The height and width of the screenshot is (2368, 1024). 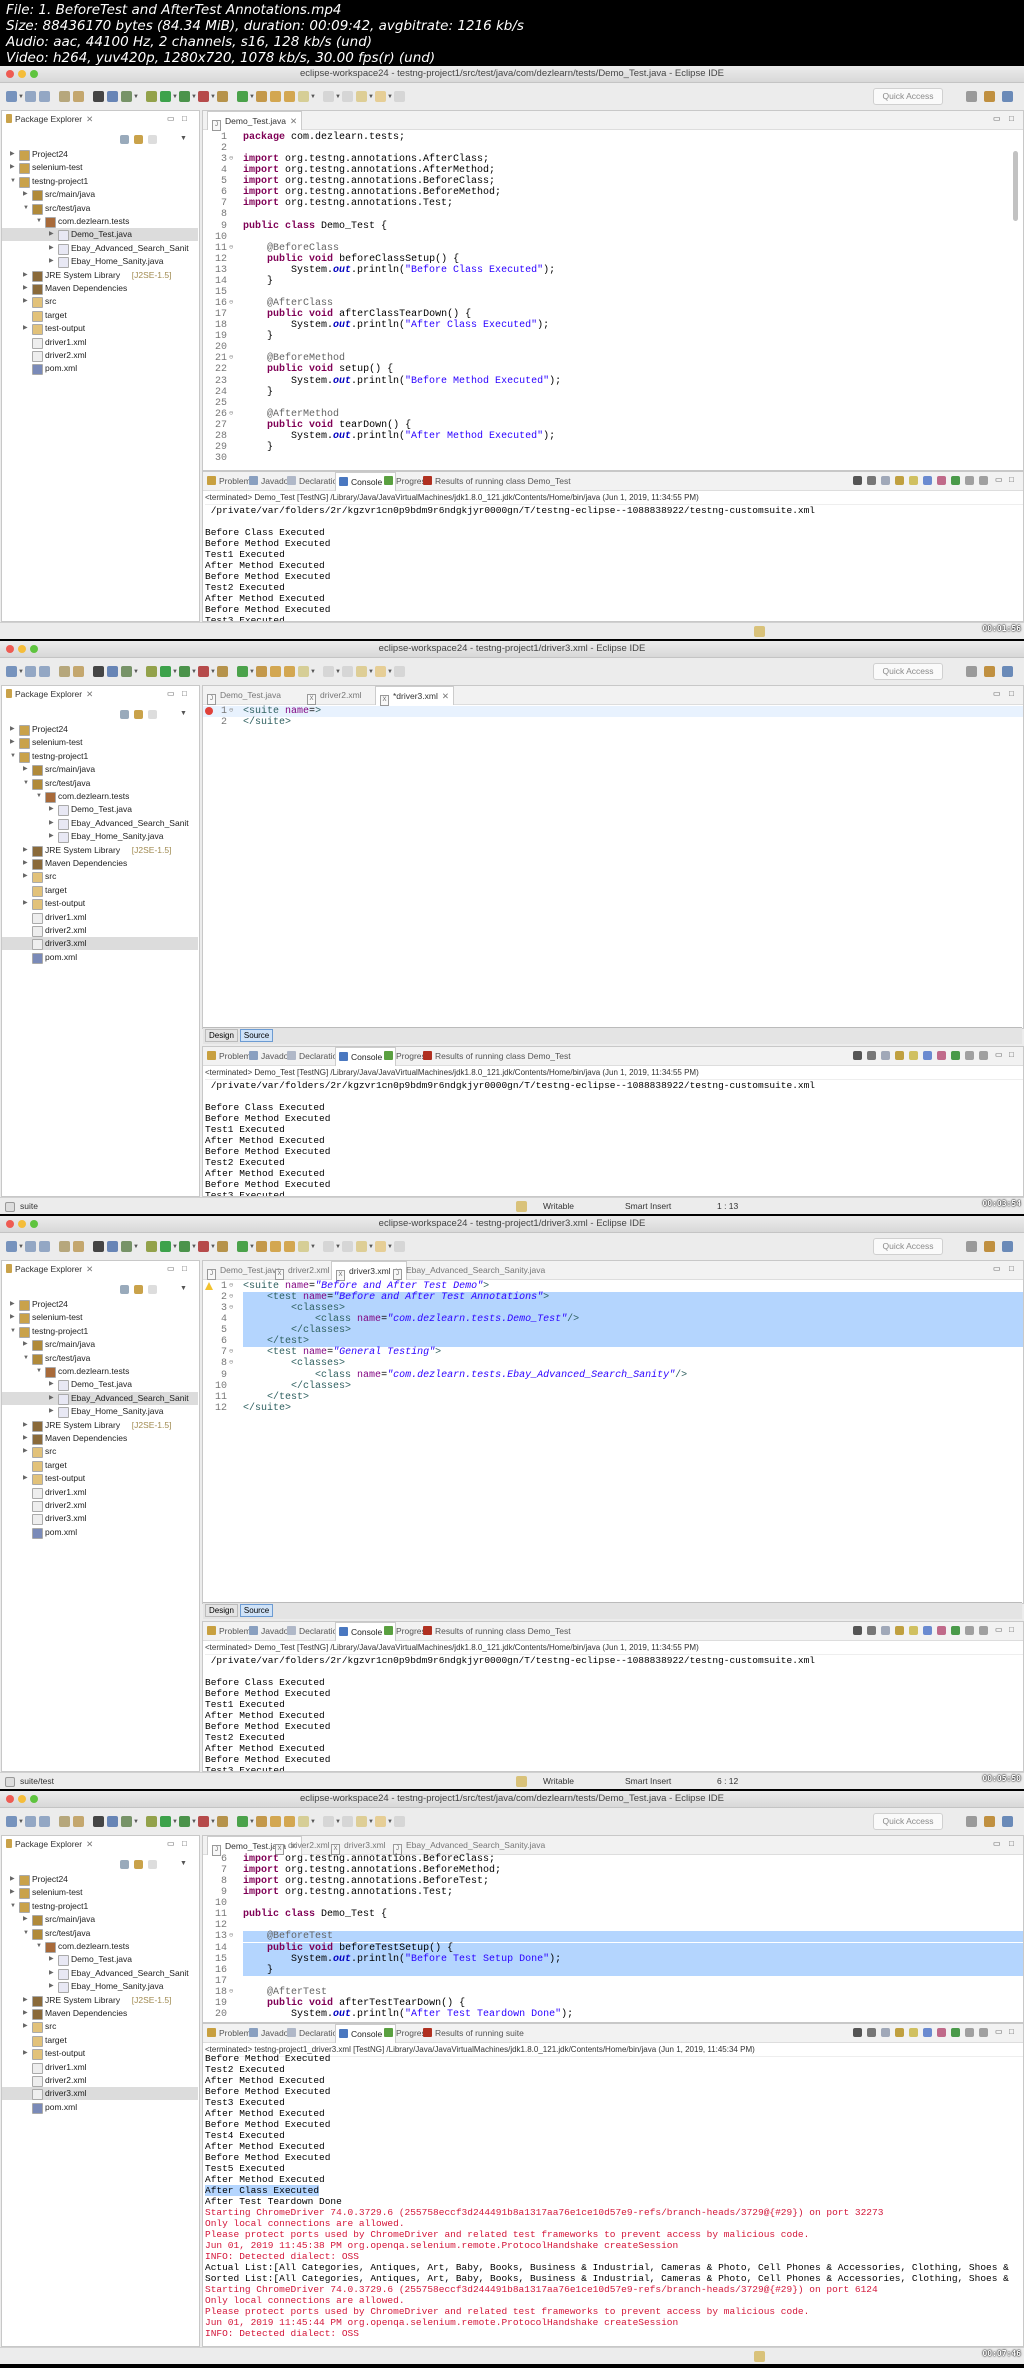 What do you see at coordinates (89, 1844) in the screenshot?
I see `close-tab-icon: ✕` at bounding box center [89, 1844].